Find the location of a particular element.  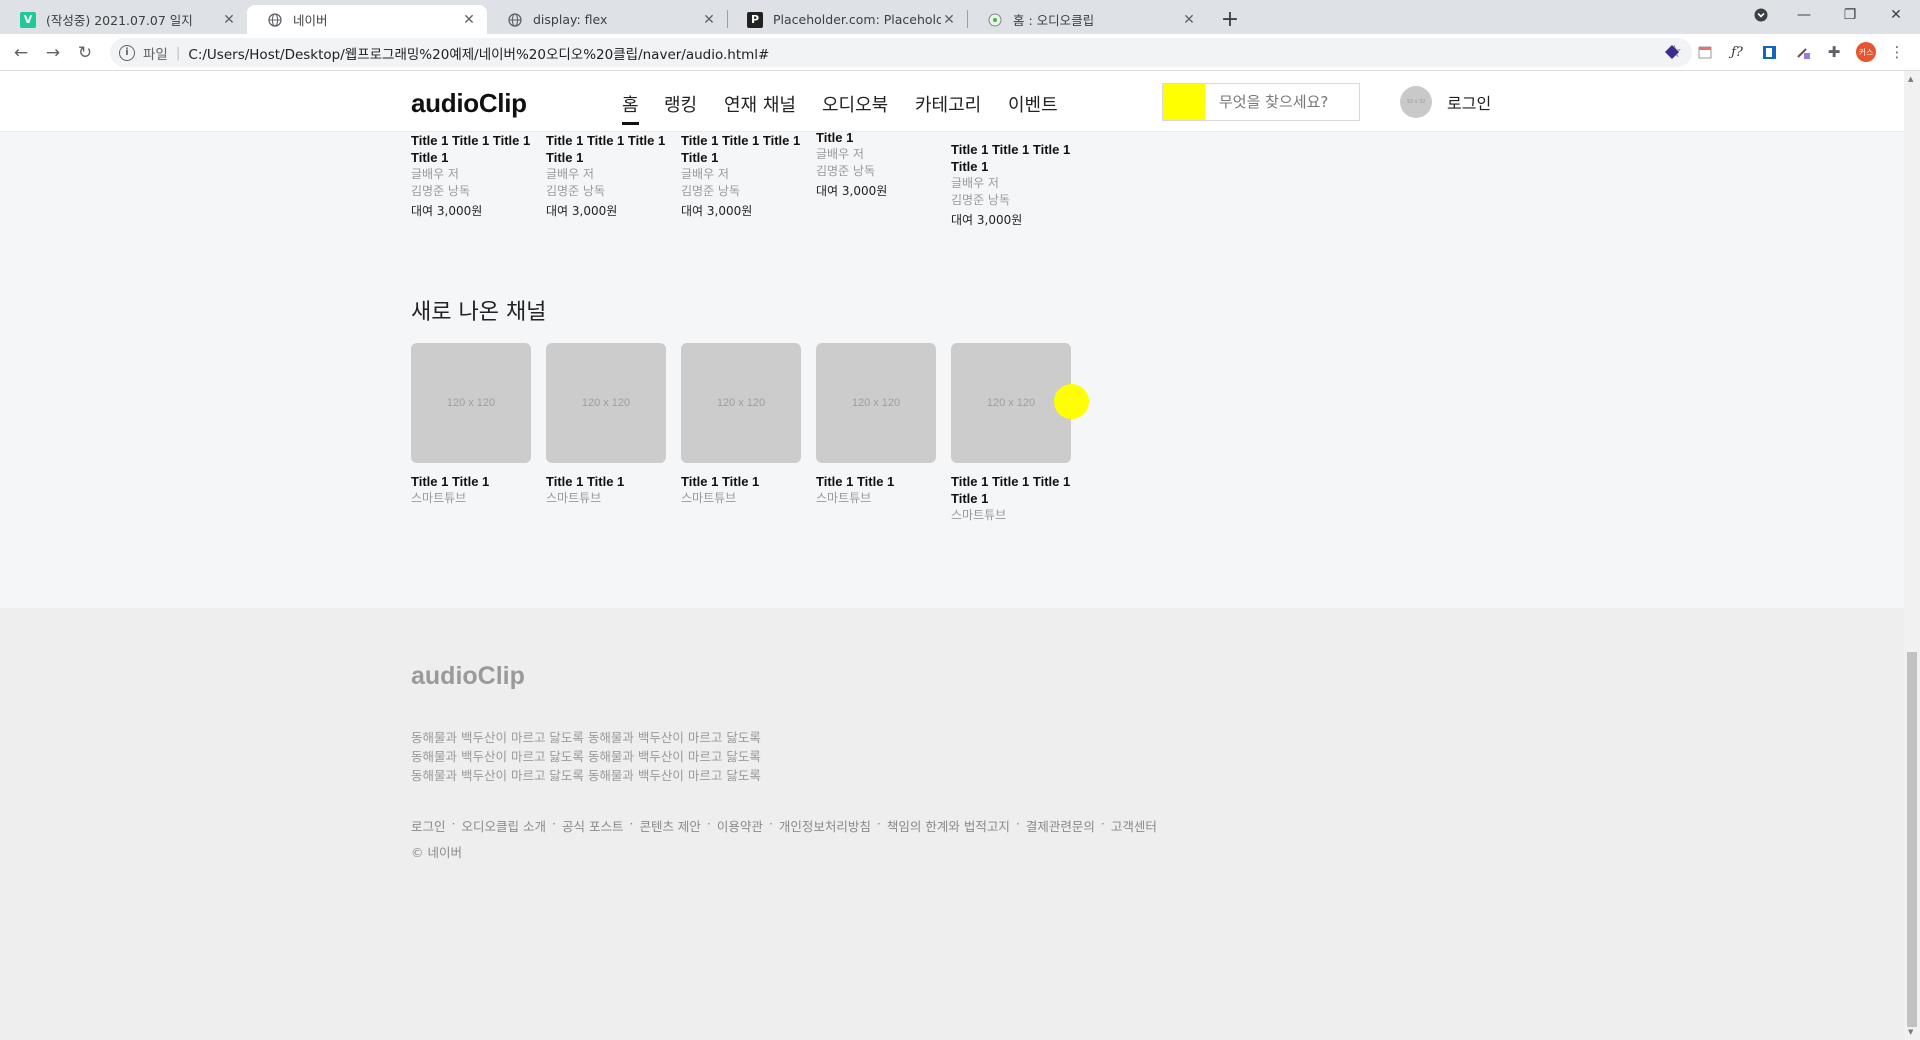

scroll-up-icon: ▲ is located at coordinates (1910, 79).